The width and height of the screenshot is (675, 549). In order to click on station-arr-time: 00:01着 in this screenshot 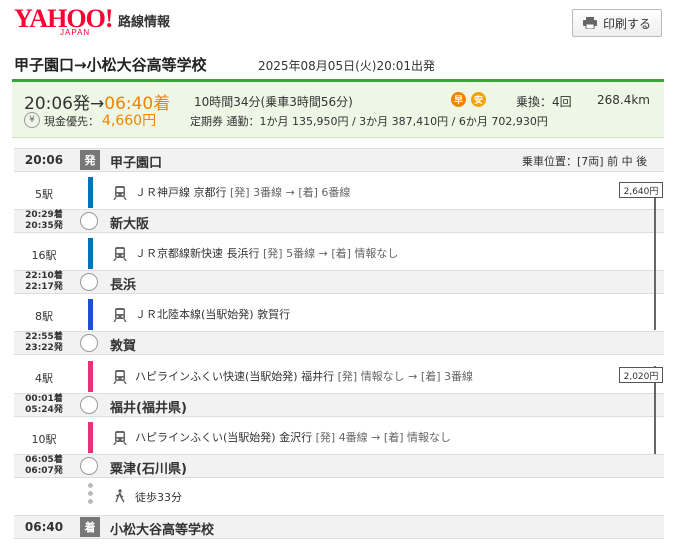, I will do `click(44, 399)`.